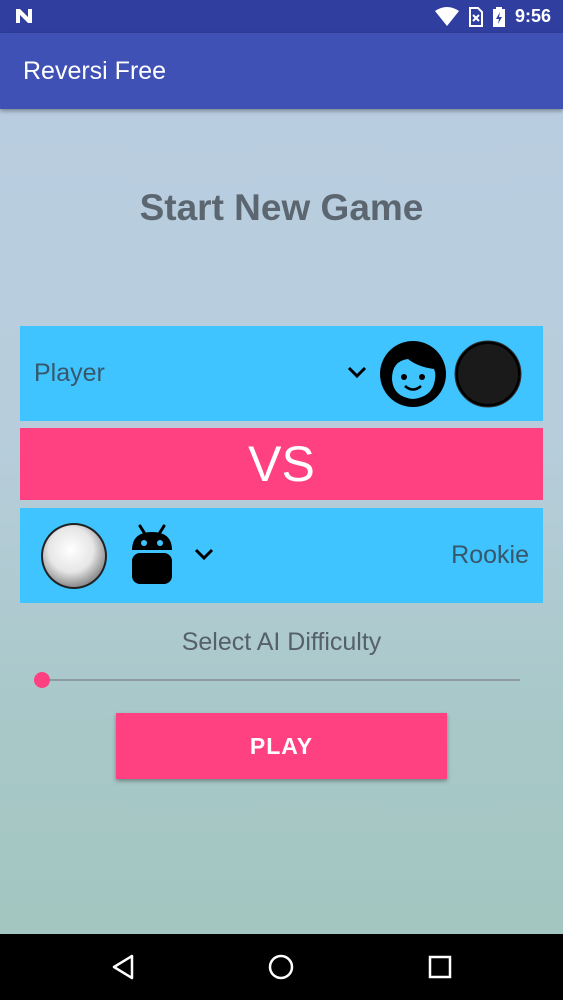 Image resolution: width=563 pixels, height=1000 pixels. What do you see at coordinates (281, 71) in the screenshot?
I see `app-bar: Reversi Free` at bounding box center [281, 71].